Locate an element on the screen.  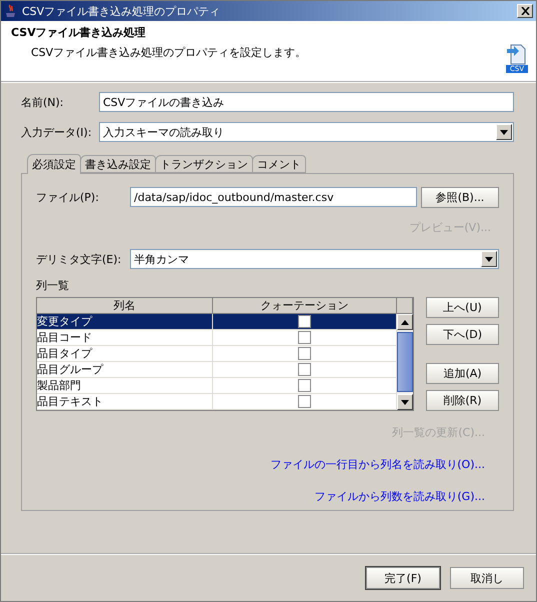
close-icon is located at coordinates (525, 11).